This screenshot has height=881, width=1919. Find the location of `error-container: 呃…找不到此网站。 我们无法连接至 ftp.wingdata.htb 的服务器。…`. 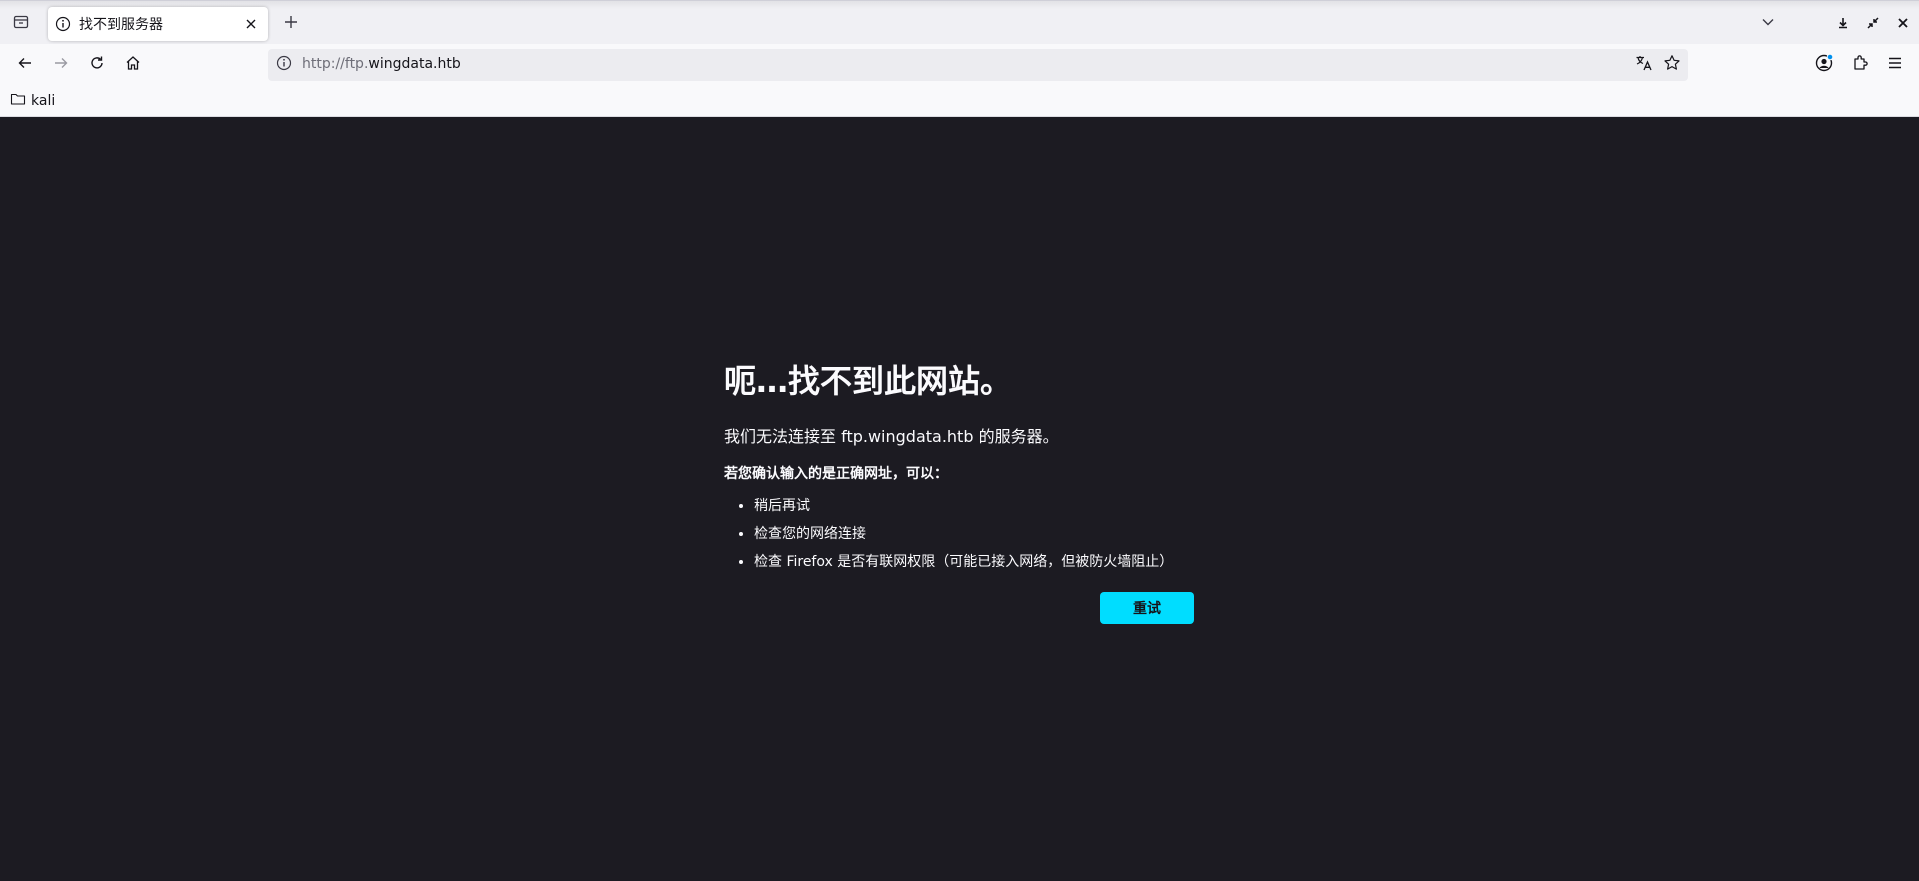

error-container: 呃…找不到此网站。 我们无法连接至 ftp.wingdata.htb 的服务器。… is located at coordinates (959, 492).